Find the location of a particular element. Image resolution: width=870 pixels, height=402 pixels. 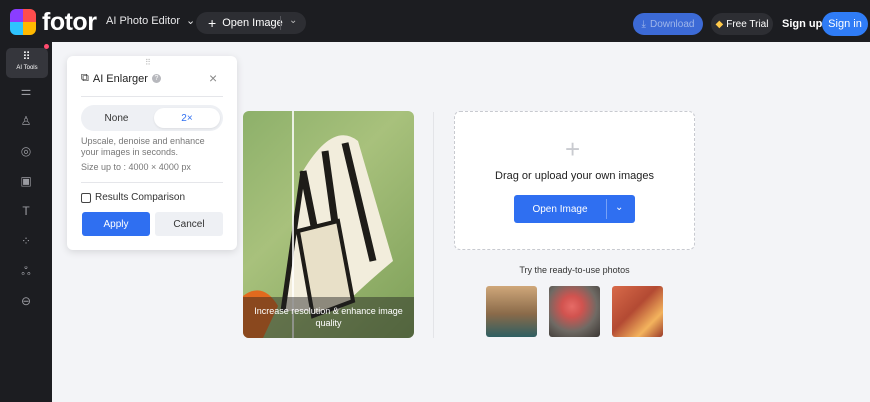

panel-title-text: AI Enlarger is located at coordinates (120, 78).